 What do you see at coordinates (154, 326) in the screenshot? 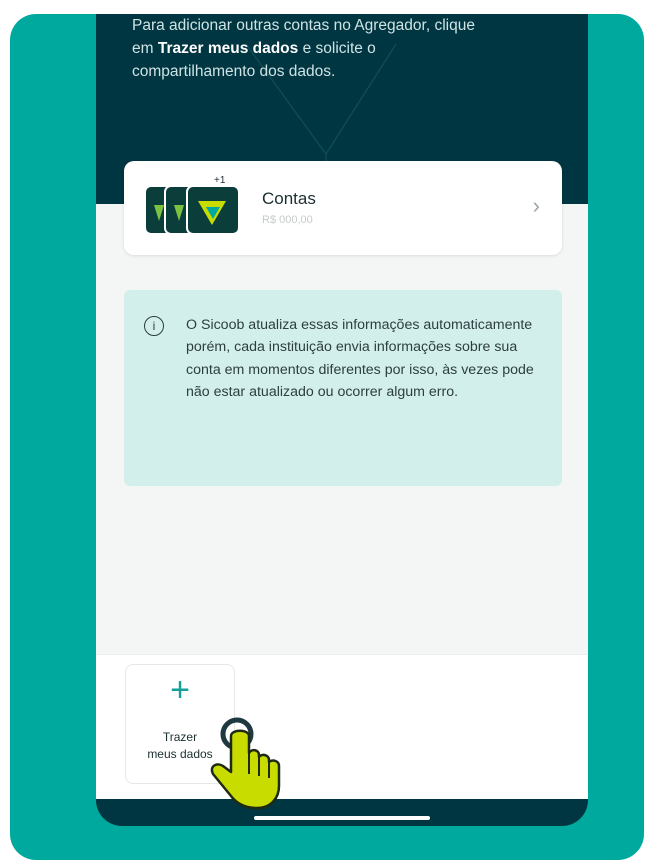
I see `info-icon: i` at bounding box center [154, 326].